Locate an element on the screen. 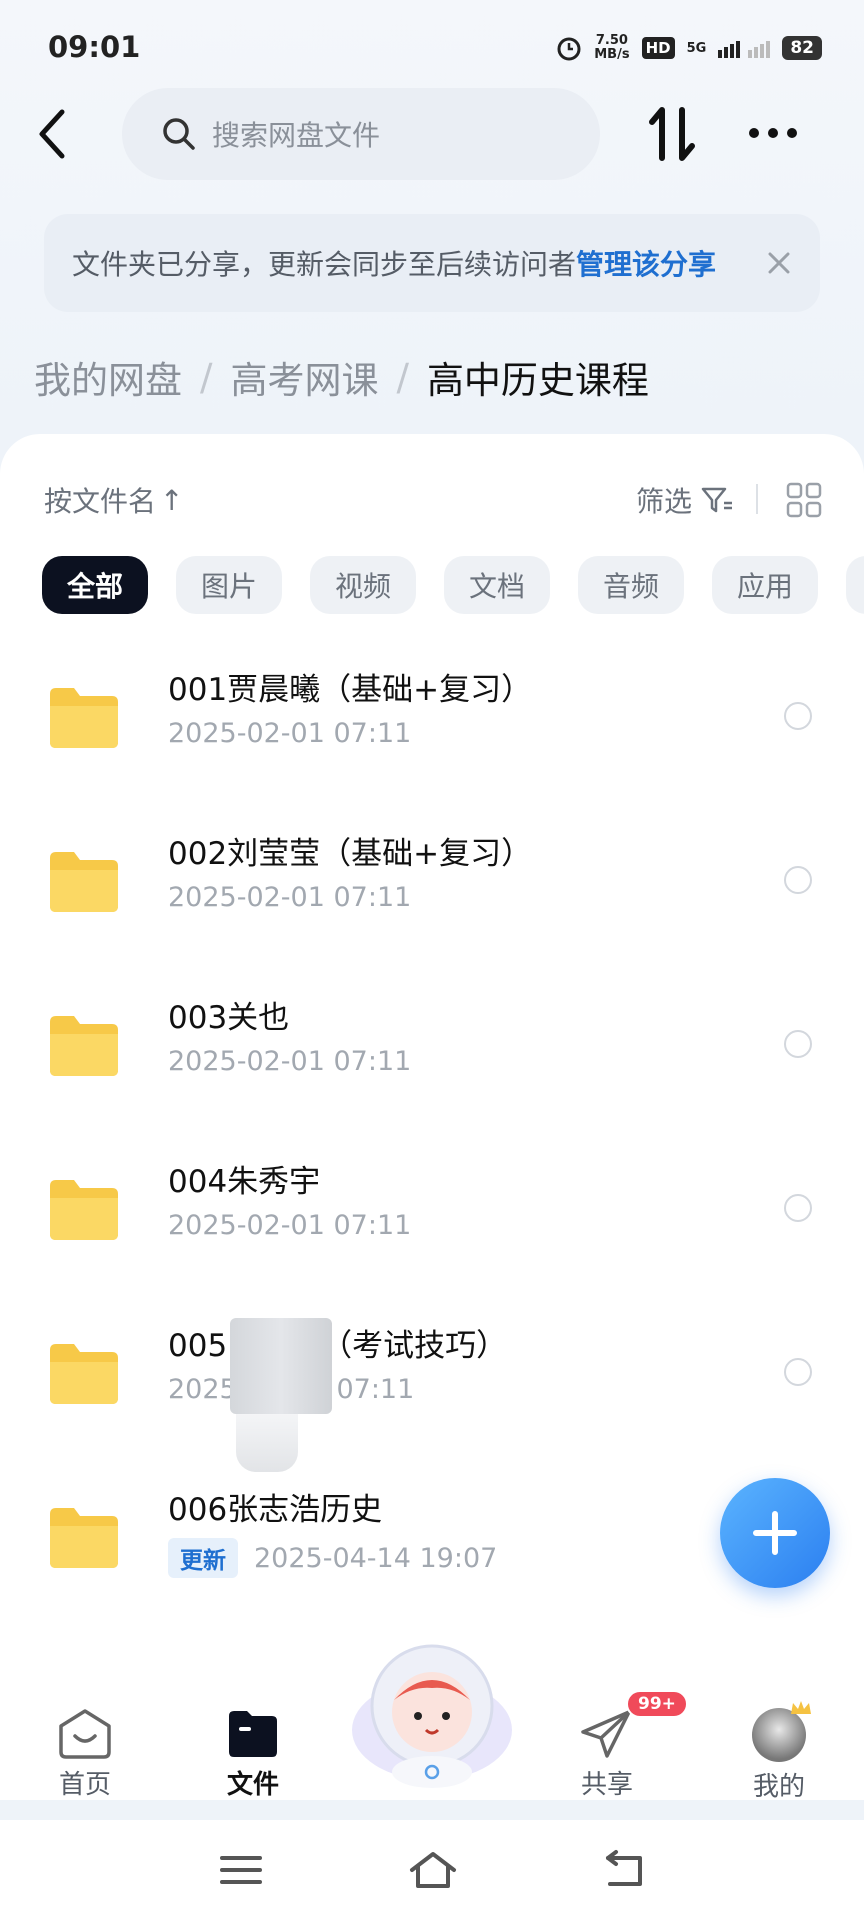 This screenshot has height=1920, width=864. list-item: 004朱秀宇 2025-02-01 07:11 is located at coordinates (432, 1221).